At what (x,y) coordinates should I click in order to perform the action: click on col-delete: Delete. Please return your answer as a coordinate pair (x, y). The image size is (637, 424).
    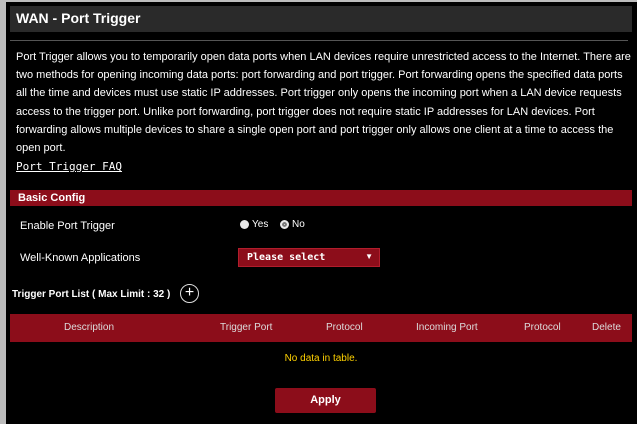
    Looking at the image, I should click on (606, 327).